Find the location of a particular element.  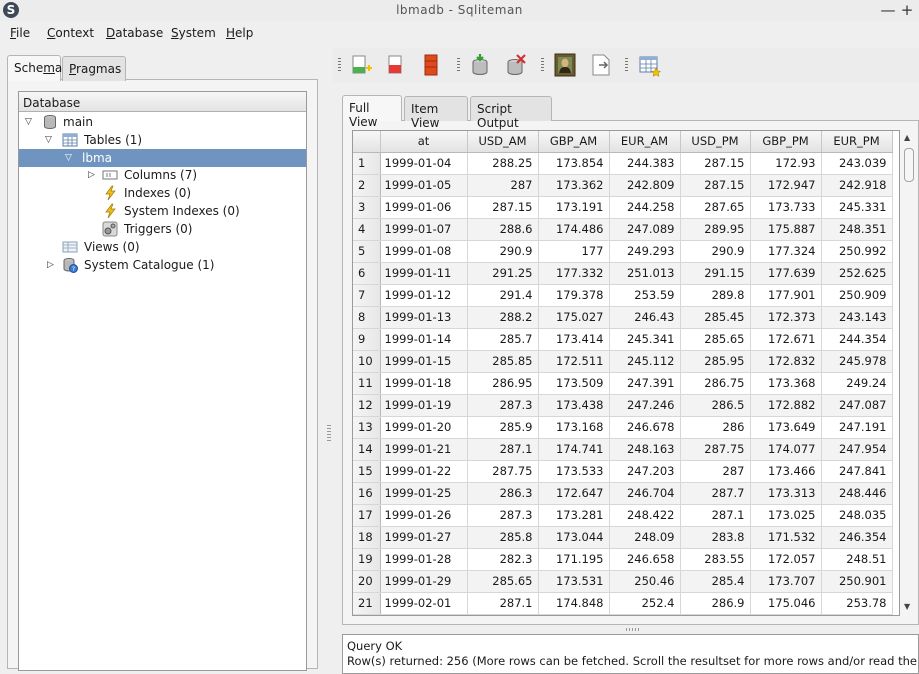

table-cell: 247.841 is located at coordinates (857, 471).